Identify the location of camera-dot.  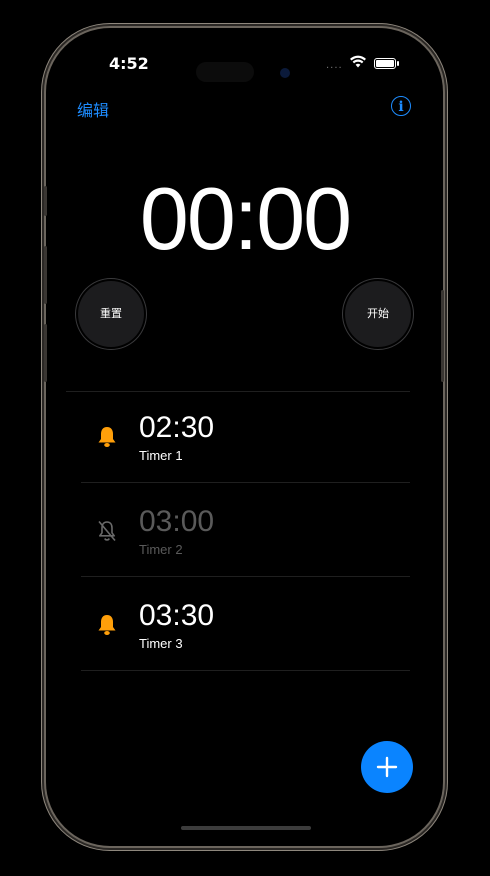
(285, 73).